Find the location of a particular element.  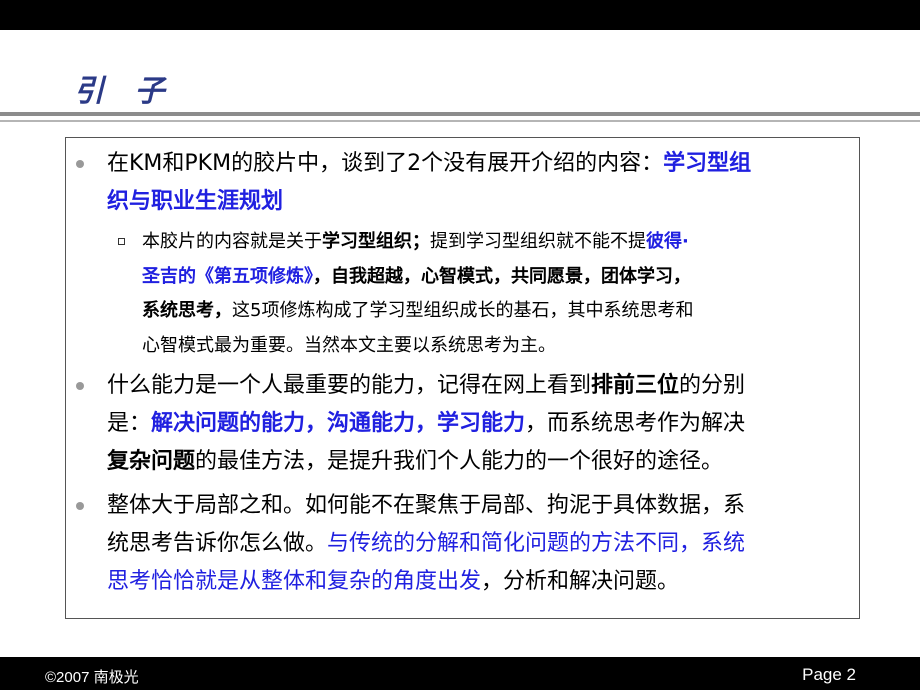

text-line: 什么能力是一个人最重要的能力，记得在网上看到排前三位的分别 is located at coordinates (426, 386).